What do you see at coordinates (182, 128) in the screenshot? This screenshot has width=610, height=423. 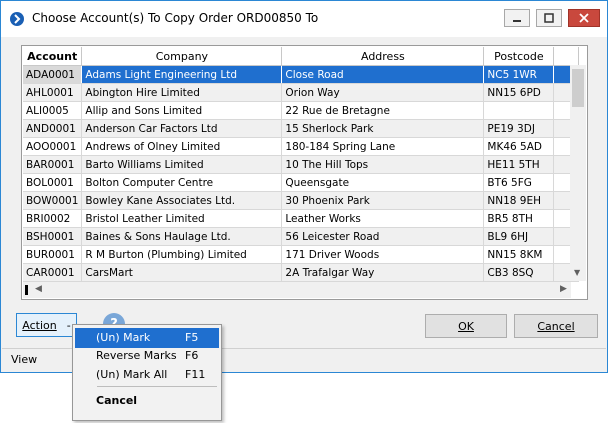 I see `cell-company: Anderson Car Factors Ltd` at bounding box center [182, 128].